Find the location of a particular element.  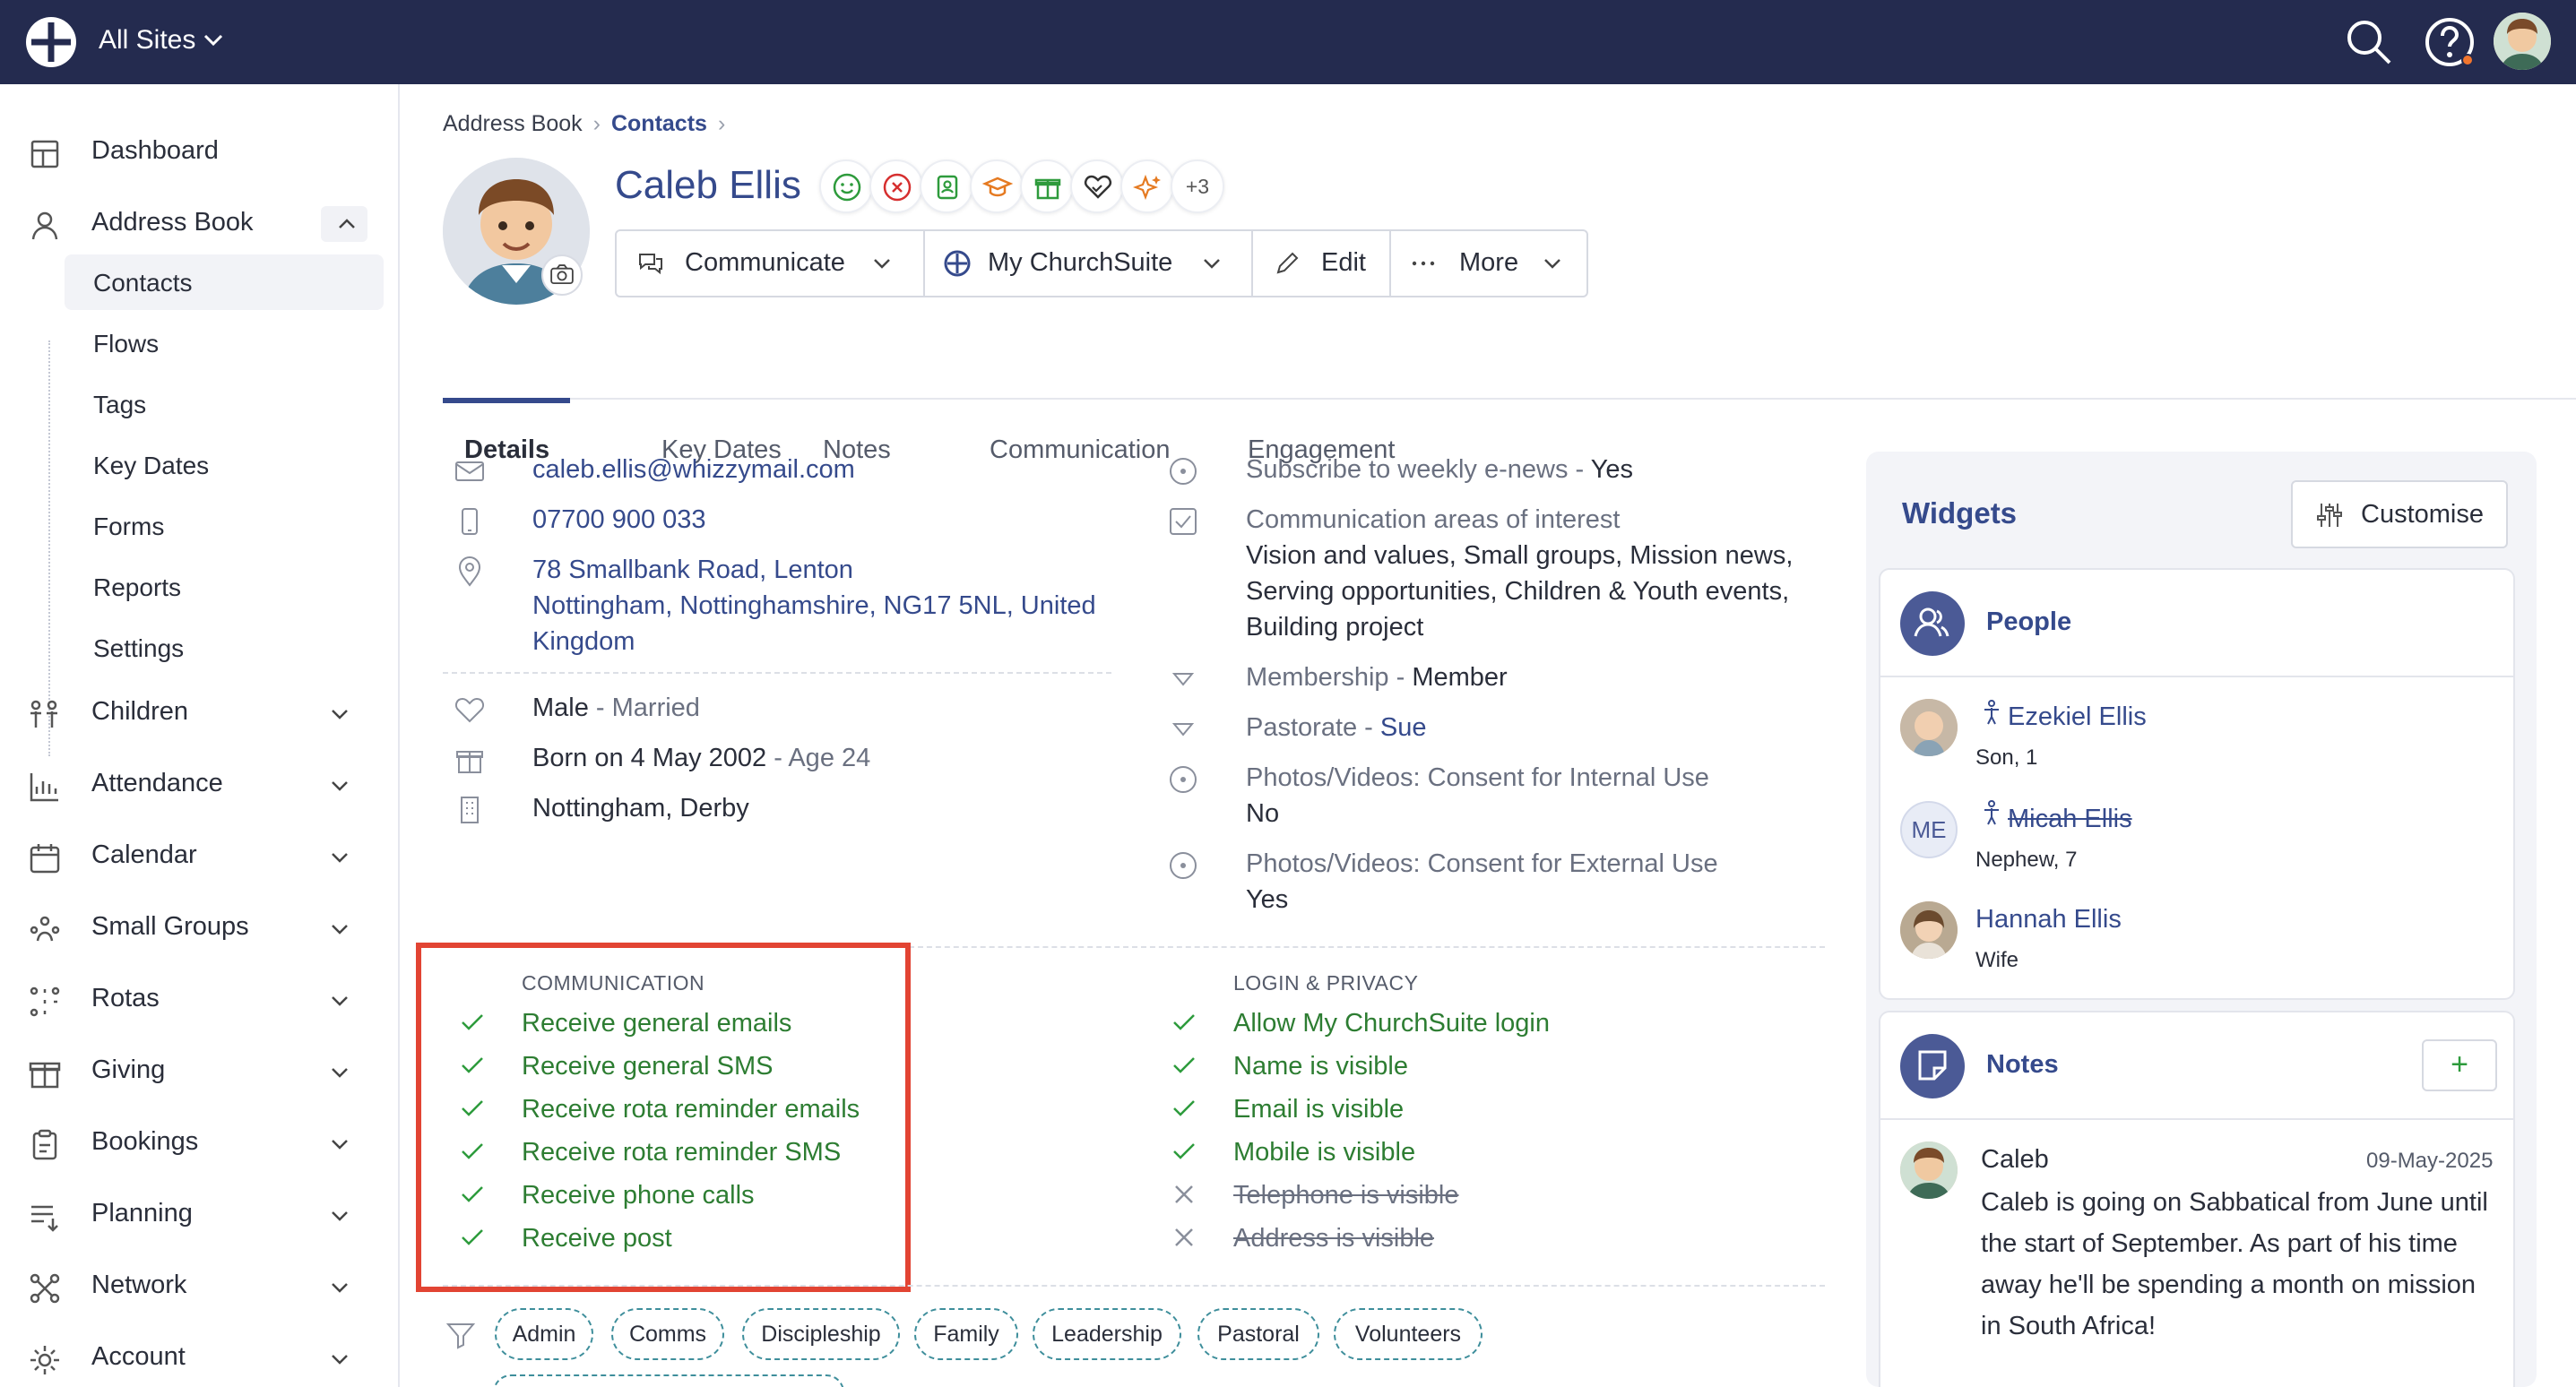

my-churchsuite-button: My ChurchSuite is located at coordinates (1089, 263).